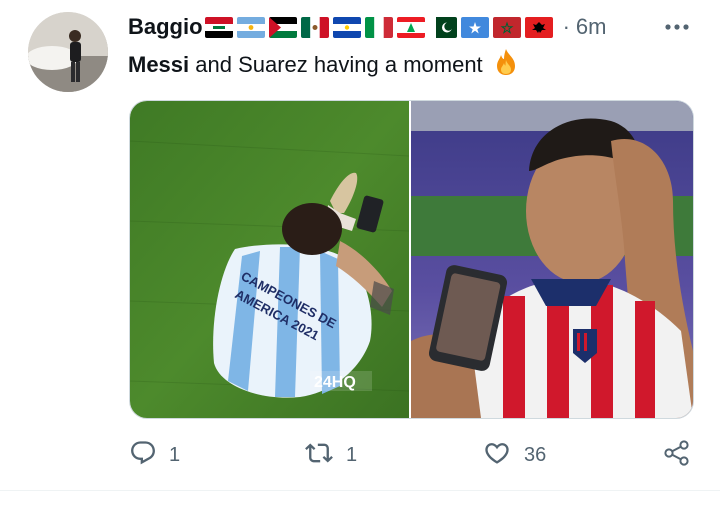  What do you see at coordinates (218, 27) in the screenshot?
I see `iraq-flag-icon` at bounding box center [218, 27].